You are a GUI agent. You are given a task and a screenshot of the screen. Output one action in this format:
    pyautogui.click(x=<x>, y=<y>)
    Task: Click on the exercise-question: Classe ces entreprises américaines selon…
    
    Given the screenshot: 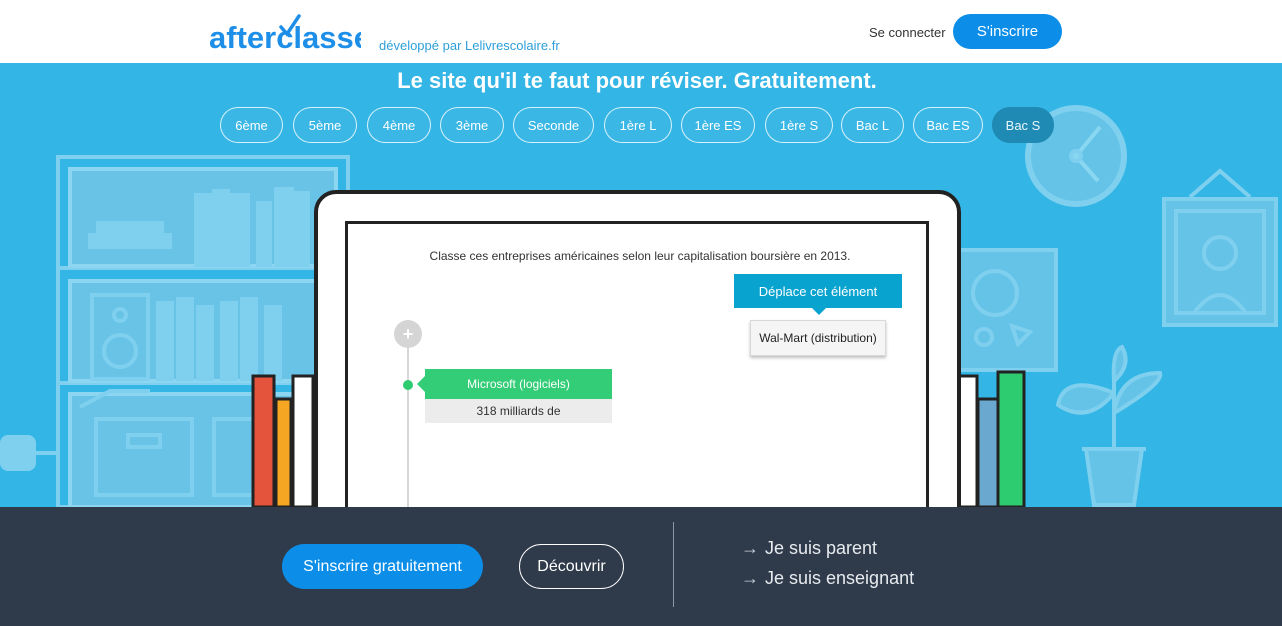 What is the action you would take?
    pyautogui.click(x=640, y=256)
    